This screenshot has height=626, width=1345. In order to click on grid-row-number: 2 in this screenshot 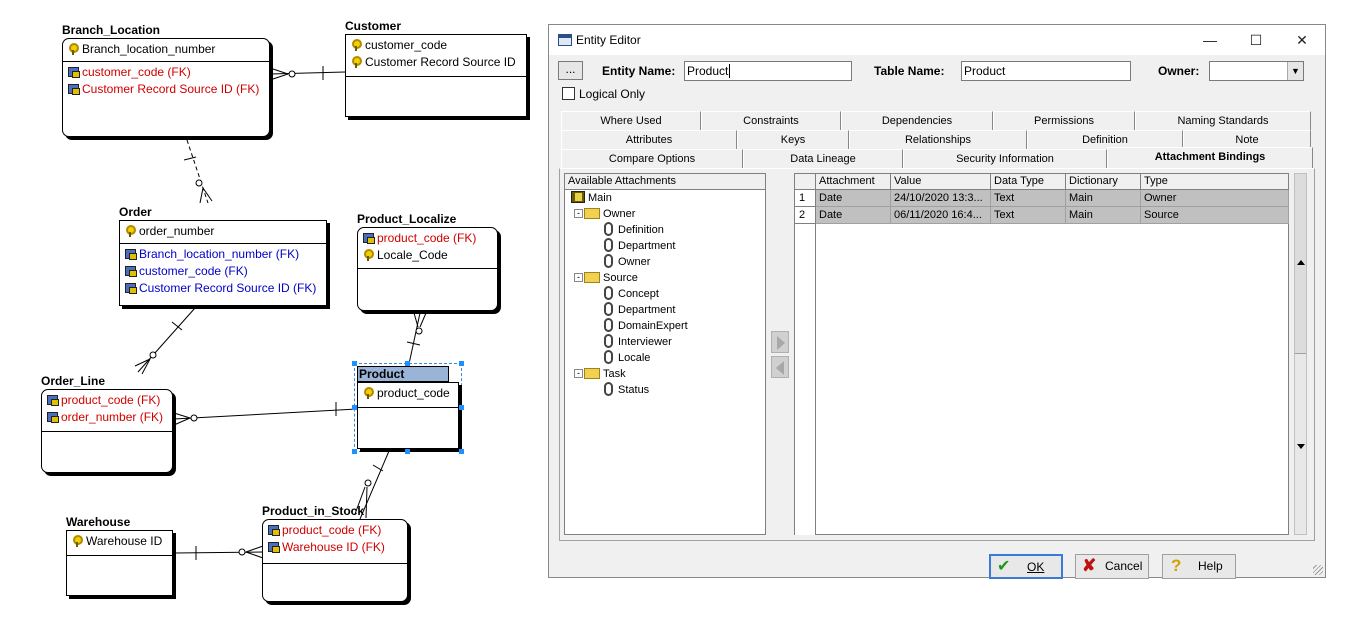, I will do `click(805, 215)`.